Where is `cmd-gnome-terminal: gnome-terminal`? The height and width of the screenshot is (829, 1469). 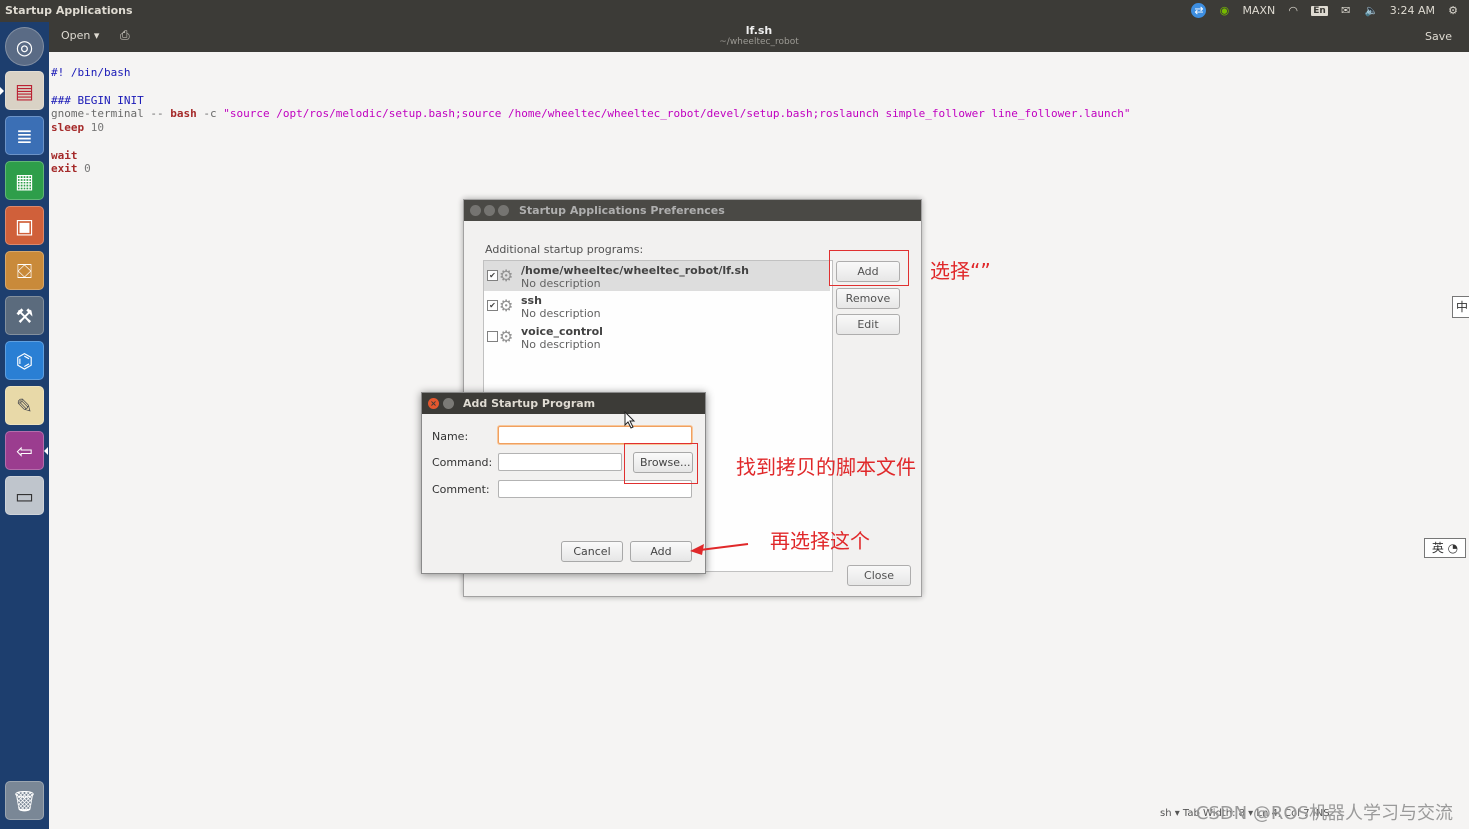
cmd-gnome-terminal: gnome-terminal is located at coordinates (97, 113).